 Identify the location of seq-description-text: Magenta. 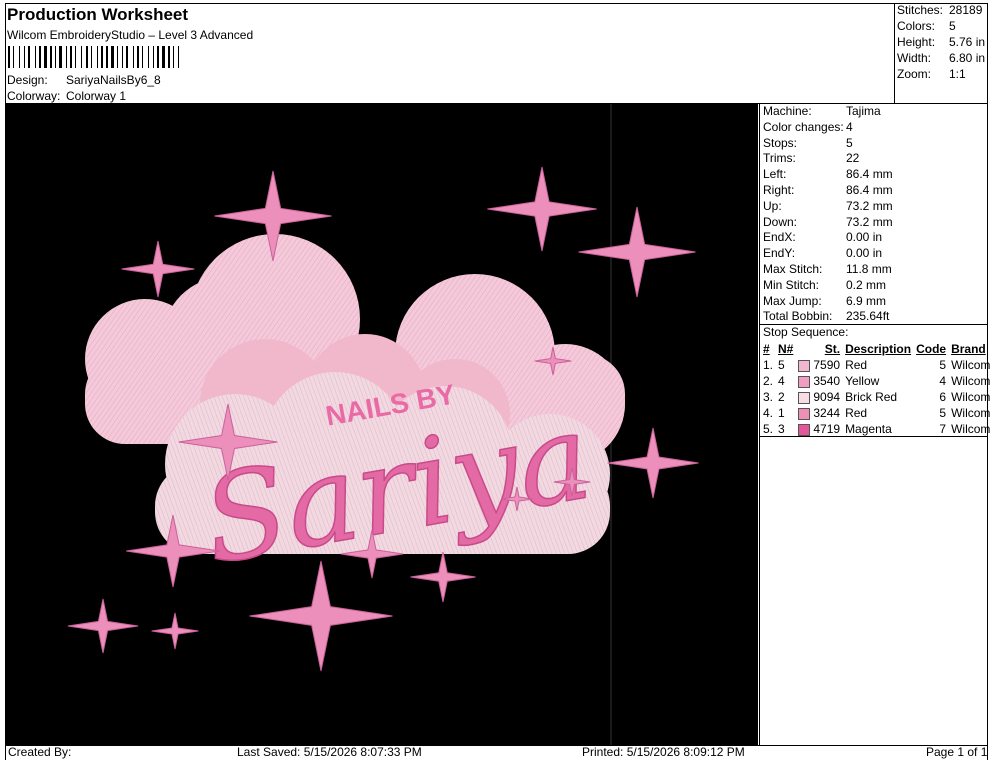
(868, 429).